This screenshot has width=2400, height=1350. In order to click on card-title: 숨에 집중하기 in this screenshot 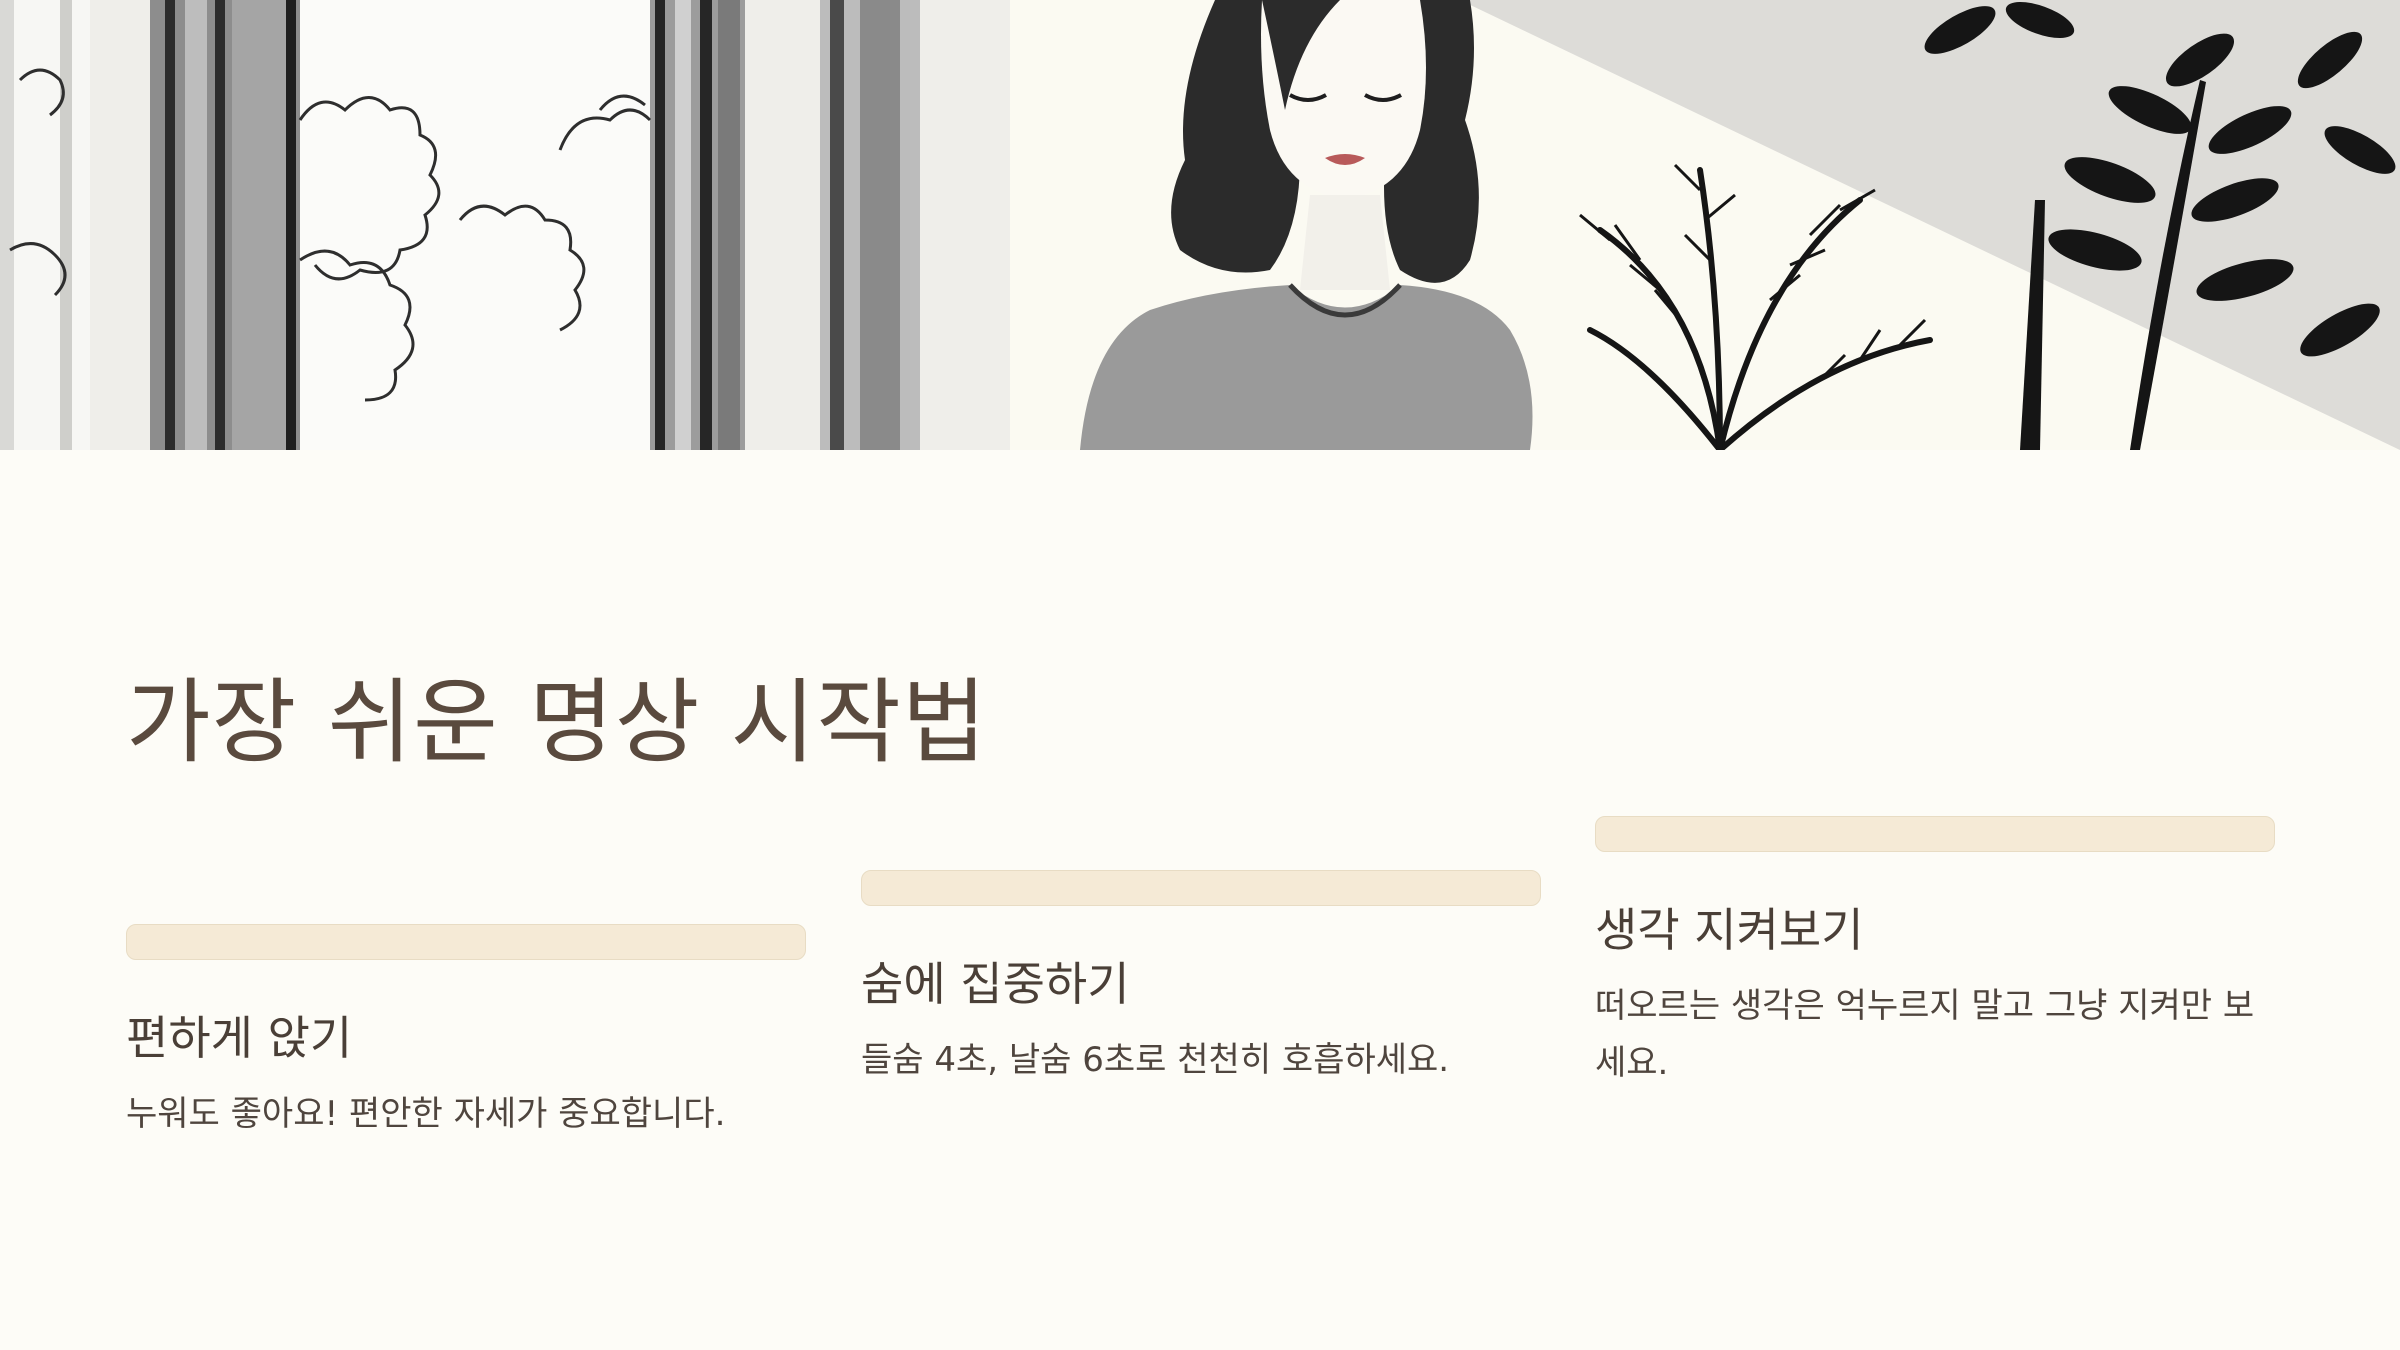, I will do `click(995, 984)`.